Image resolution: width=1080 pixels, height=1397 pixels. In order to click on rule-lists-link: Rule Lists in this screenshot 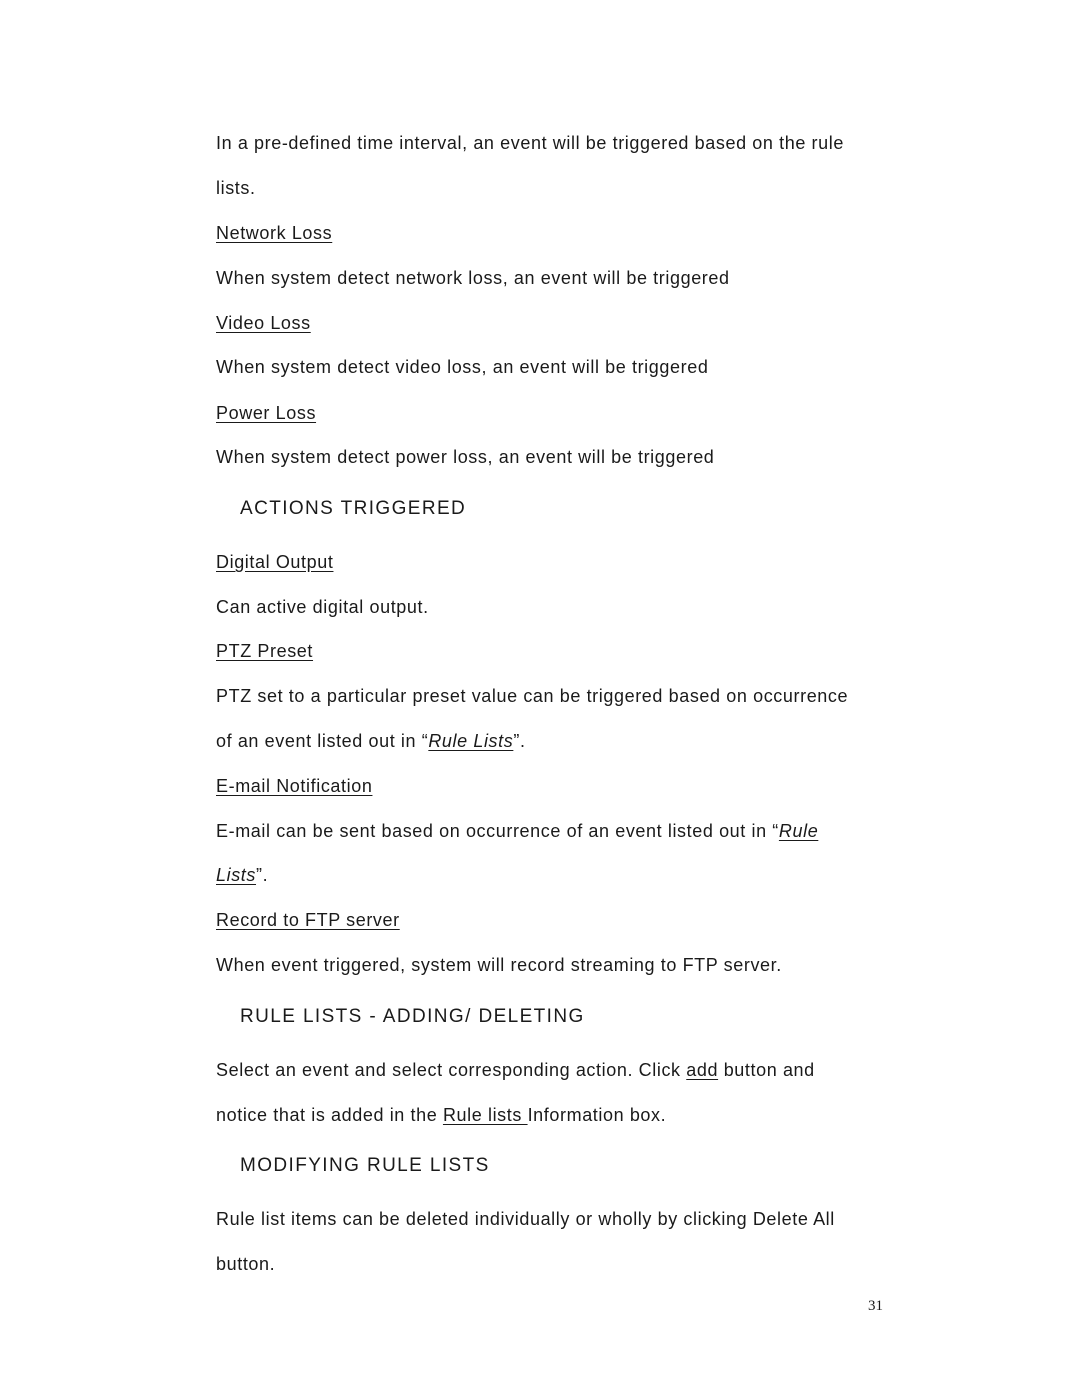, I will do `click(470, 741)`.